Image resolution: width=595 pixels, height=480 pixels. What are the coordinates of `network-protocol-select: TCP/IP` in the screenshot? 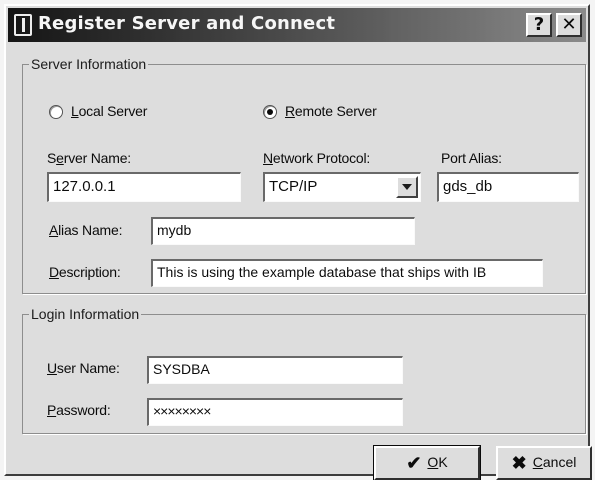 It's located at (342, 187).